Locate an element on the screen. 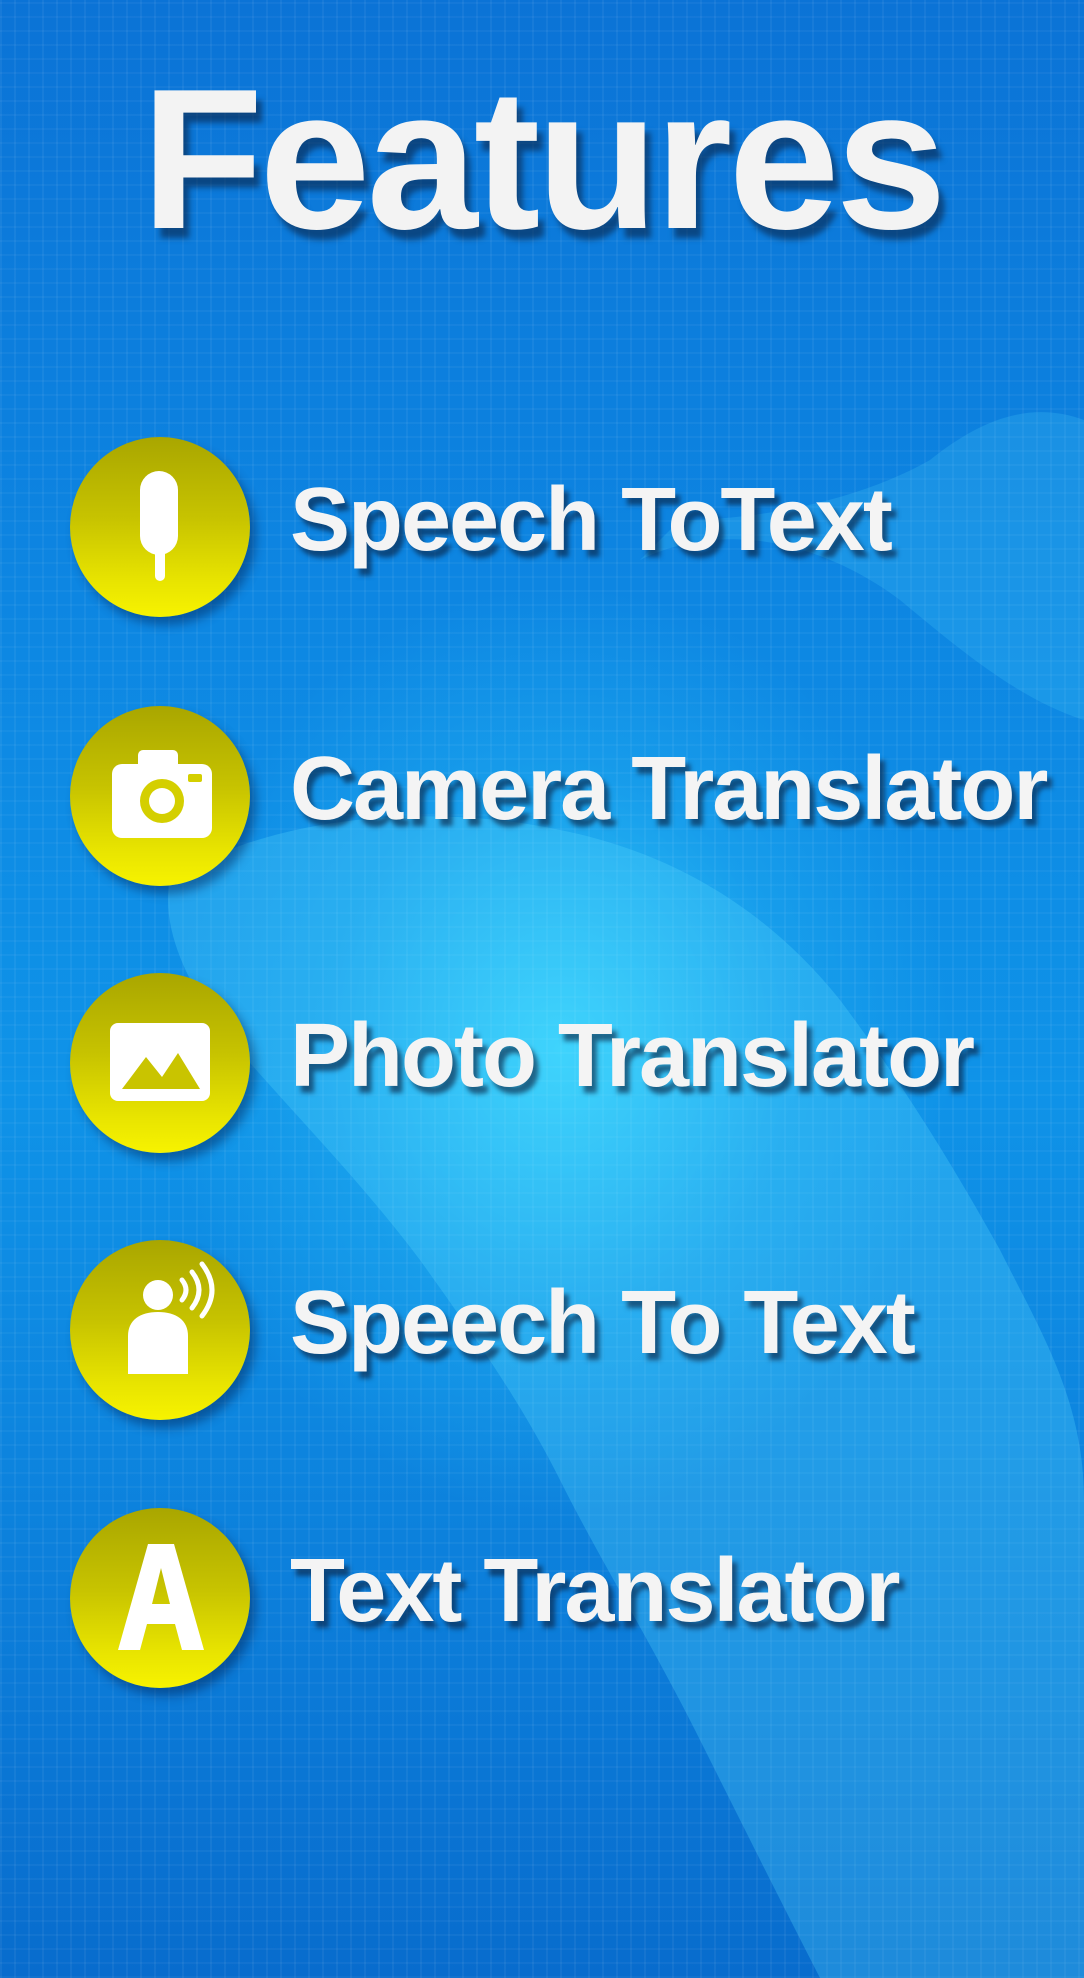 The width and height of the screenshot is (1084, 1978). camera-icon is located at coordinates (162, 794).